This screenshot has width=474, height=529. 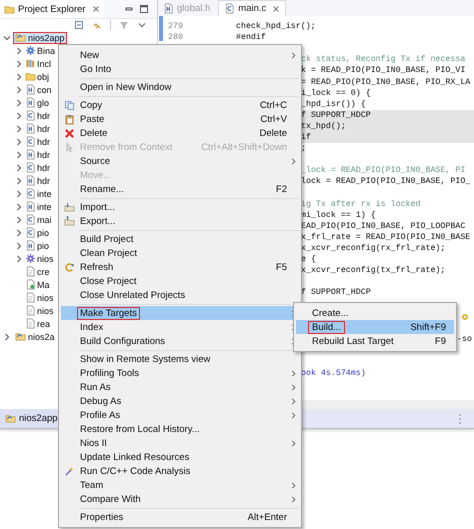 What do you see at coordinates (383, 171) in the screenshot?
I see `code-comment: _lock = READ_PIO(PIO_IN0_BASE, PI` at bounding box center [383, 171].